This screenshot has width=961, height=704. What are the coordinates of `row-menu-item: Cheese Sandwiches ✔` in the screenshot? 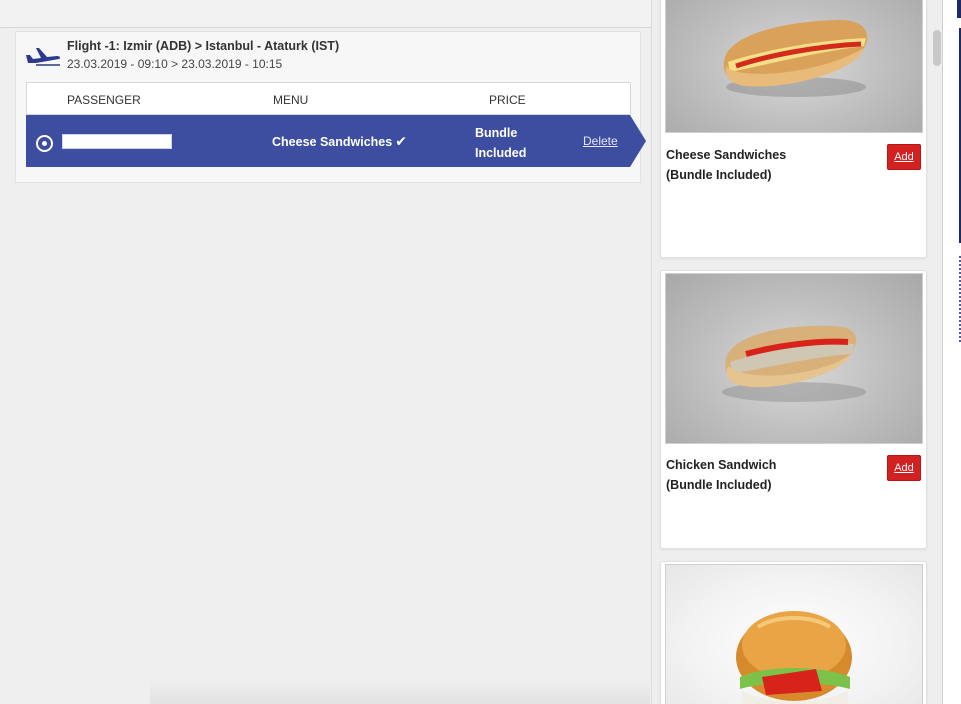 It's located at (339, 141).